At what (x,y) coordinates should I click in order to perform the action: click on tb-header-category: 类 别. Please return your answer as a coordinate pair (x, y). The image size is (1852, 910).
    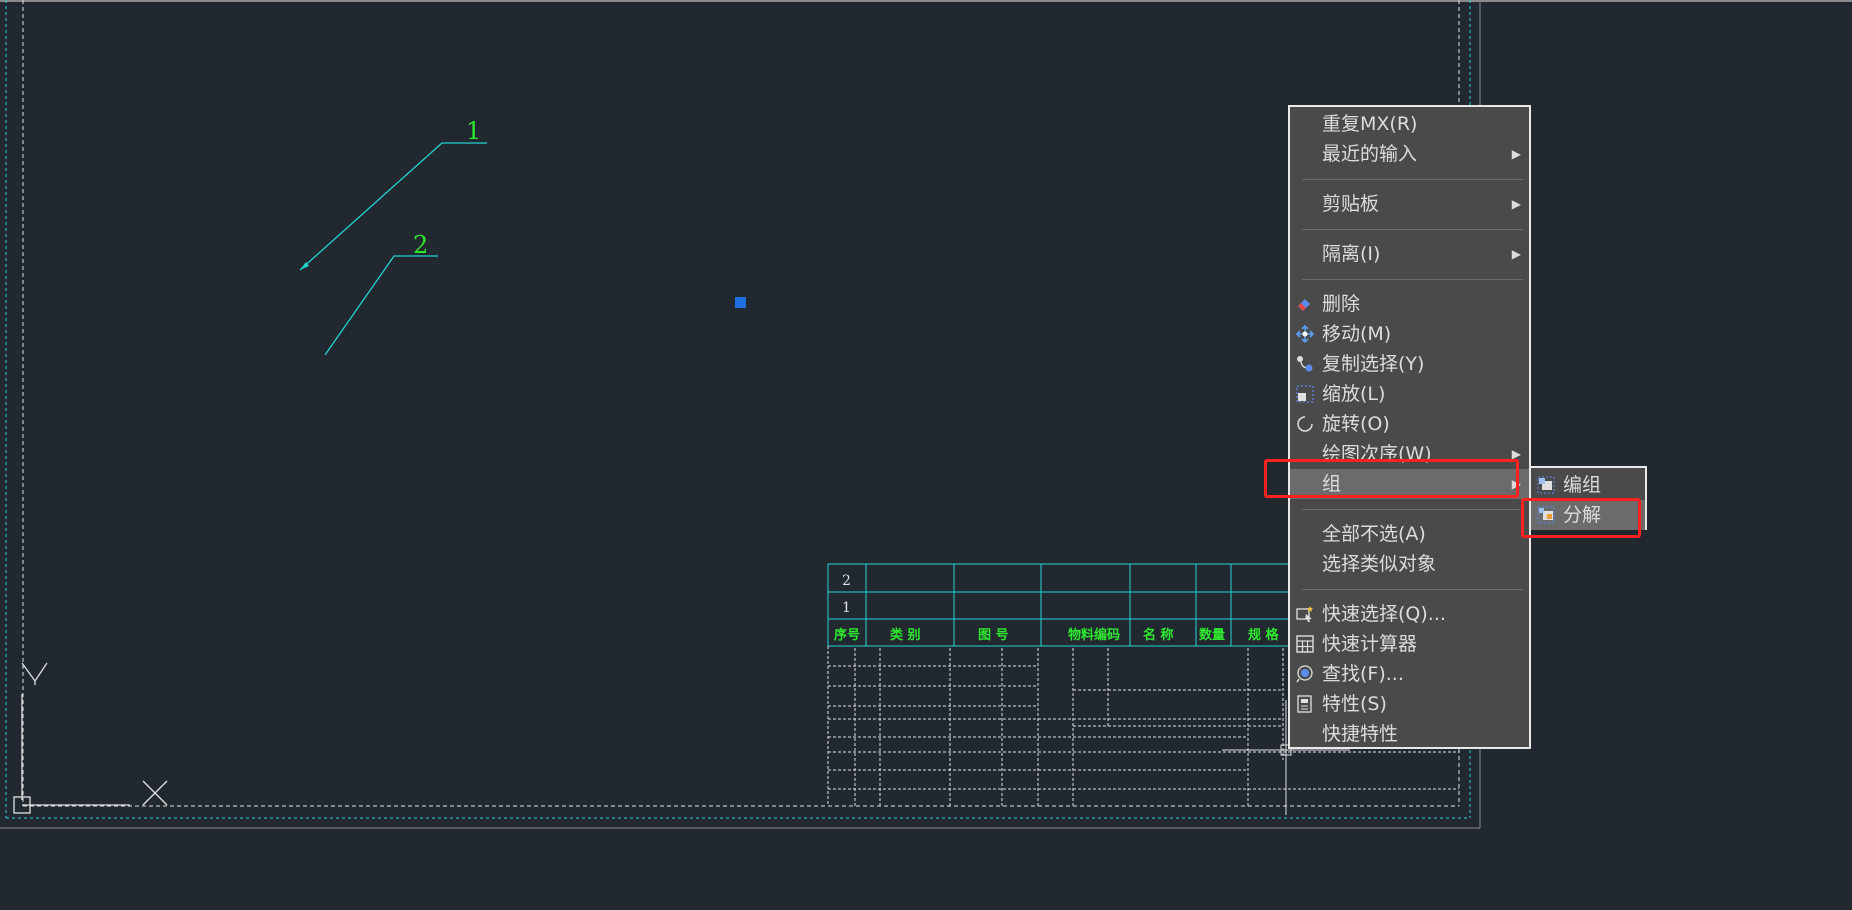
    Looking at the image, I should click on (905, 635).